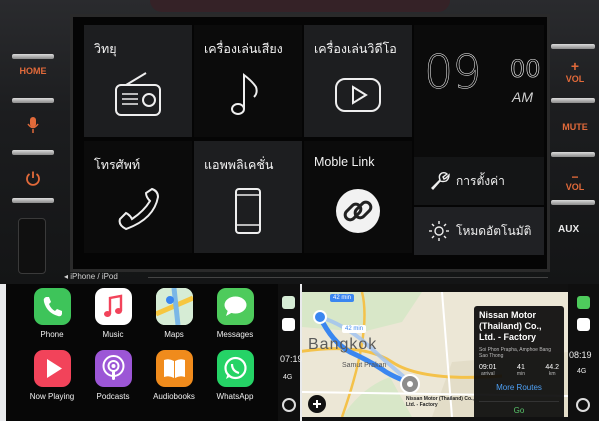 Image resolution: width=599 pixels, height=421 pixels. Describe the element at coordinates (519, 387) in the screenshot. I see `more-routes-button: More Routes` at that location.